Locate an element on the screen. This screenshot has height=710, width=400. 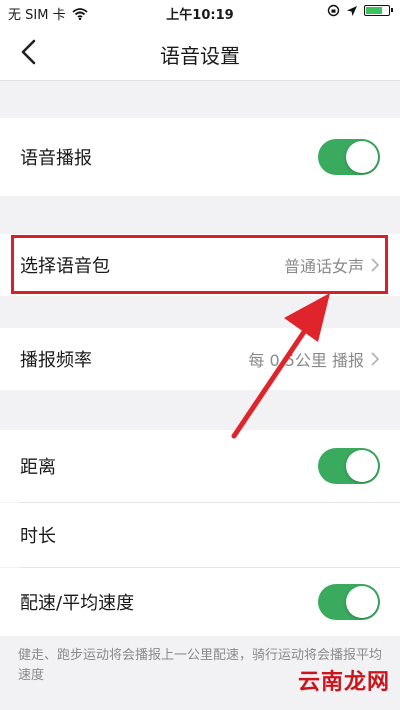
broadcast-frequency-label: 播报频率 is located at coordinates (56, 360).